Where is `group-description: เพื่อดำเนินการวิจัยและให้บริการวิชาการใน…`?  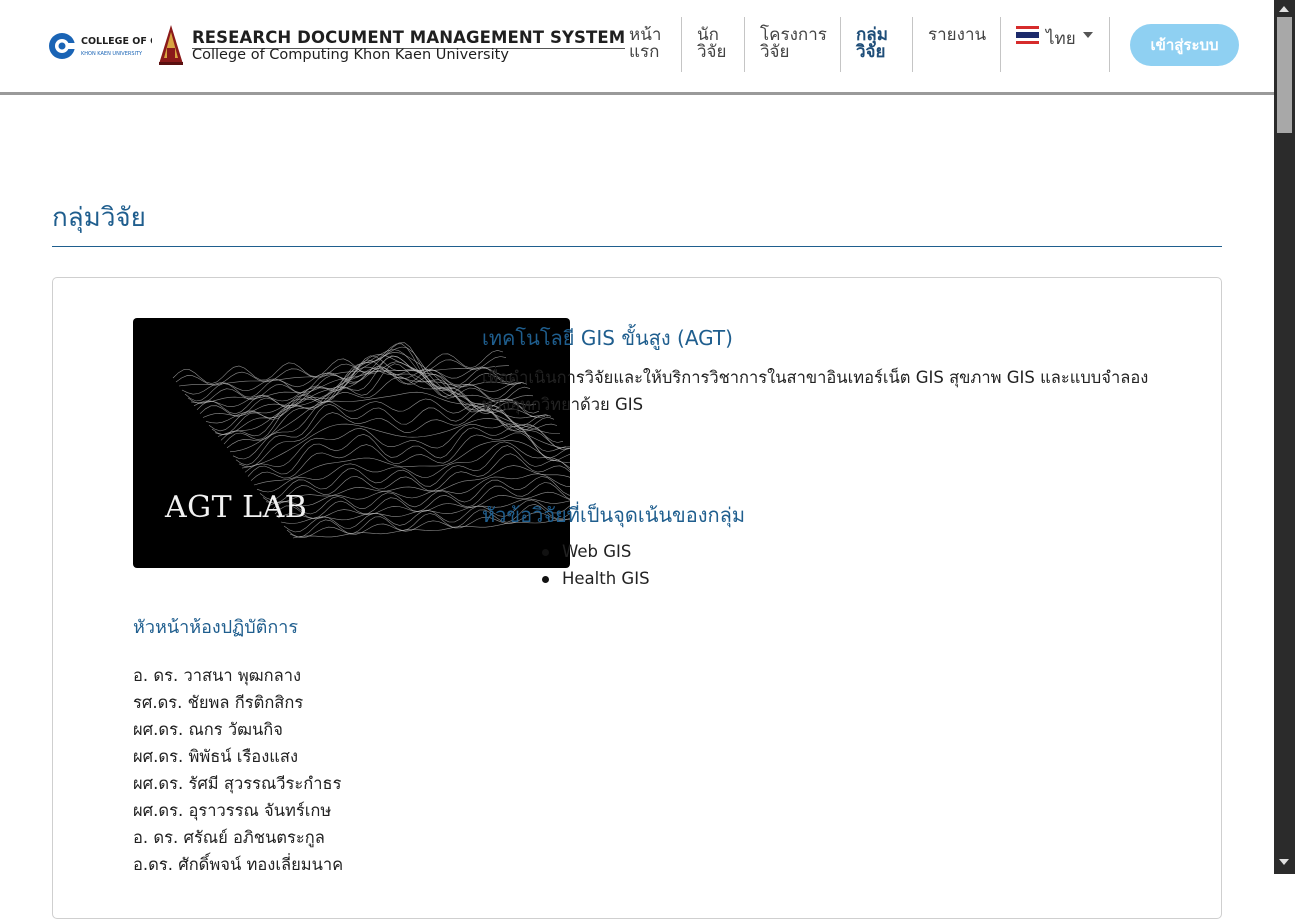
group-description: เพื่อดำเนินการวิจัยและให้บริการวิชาการใน… is located at coordinates (815, 391).